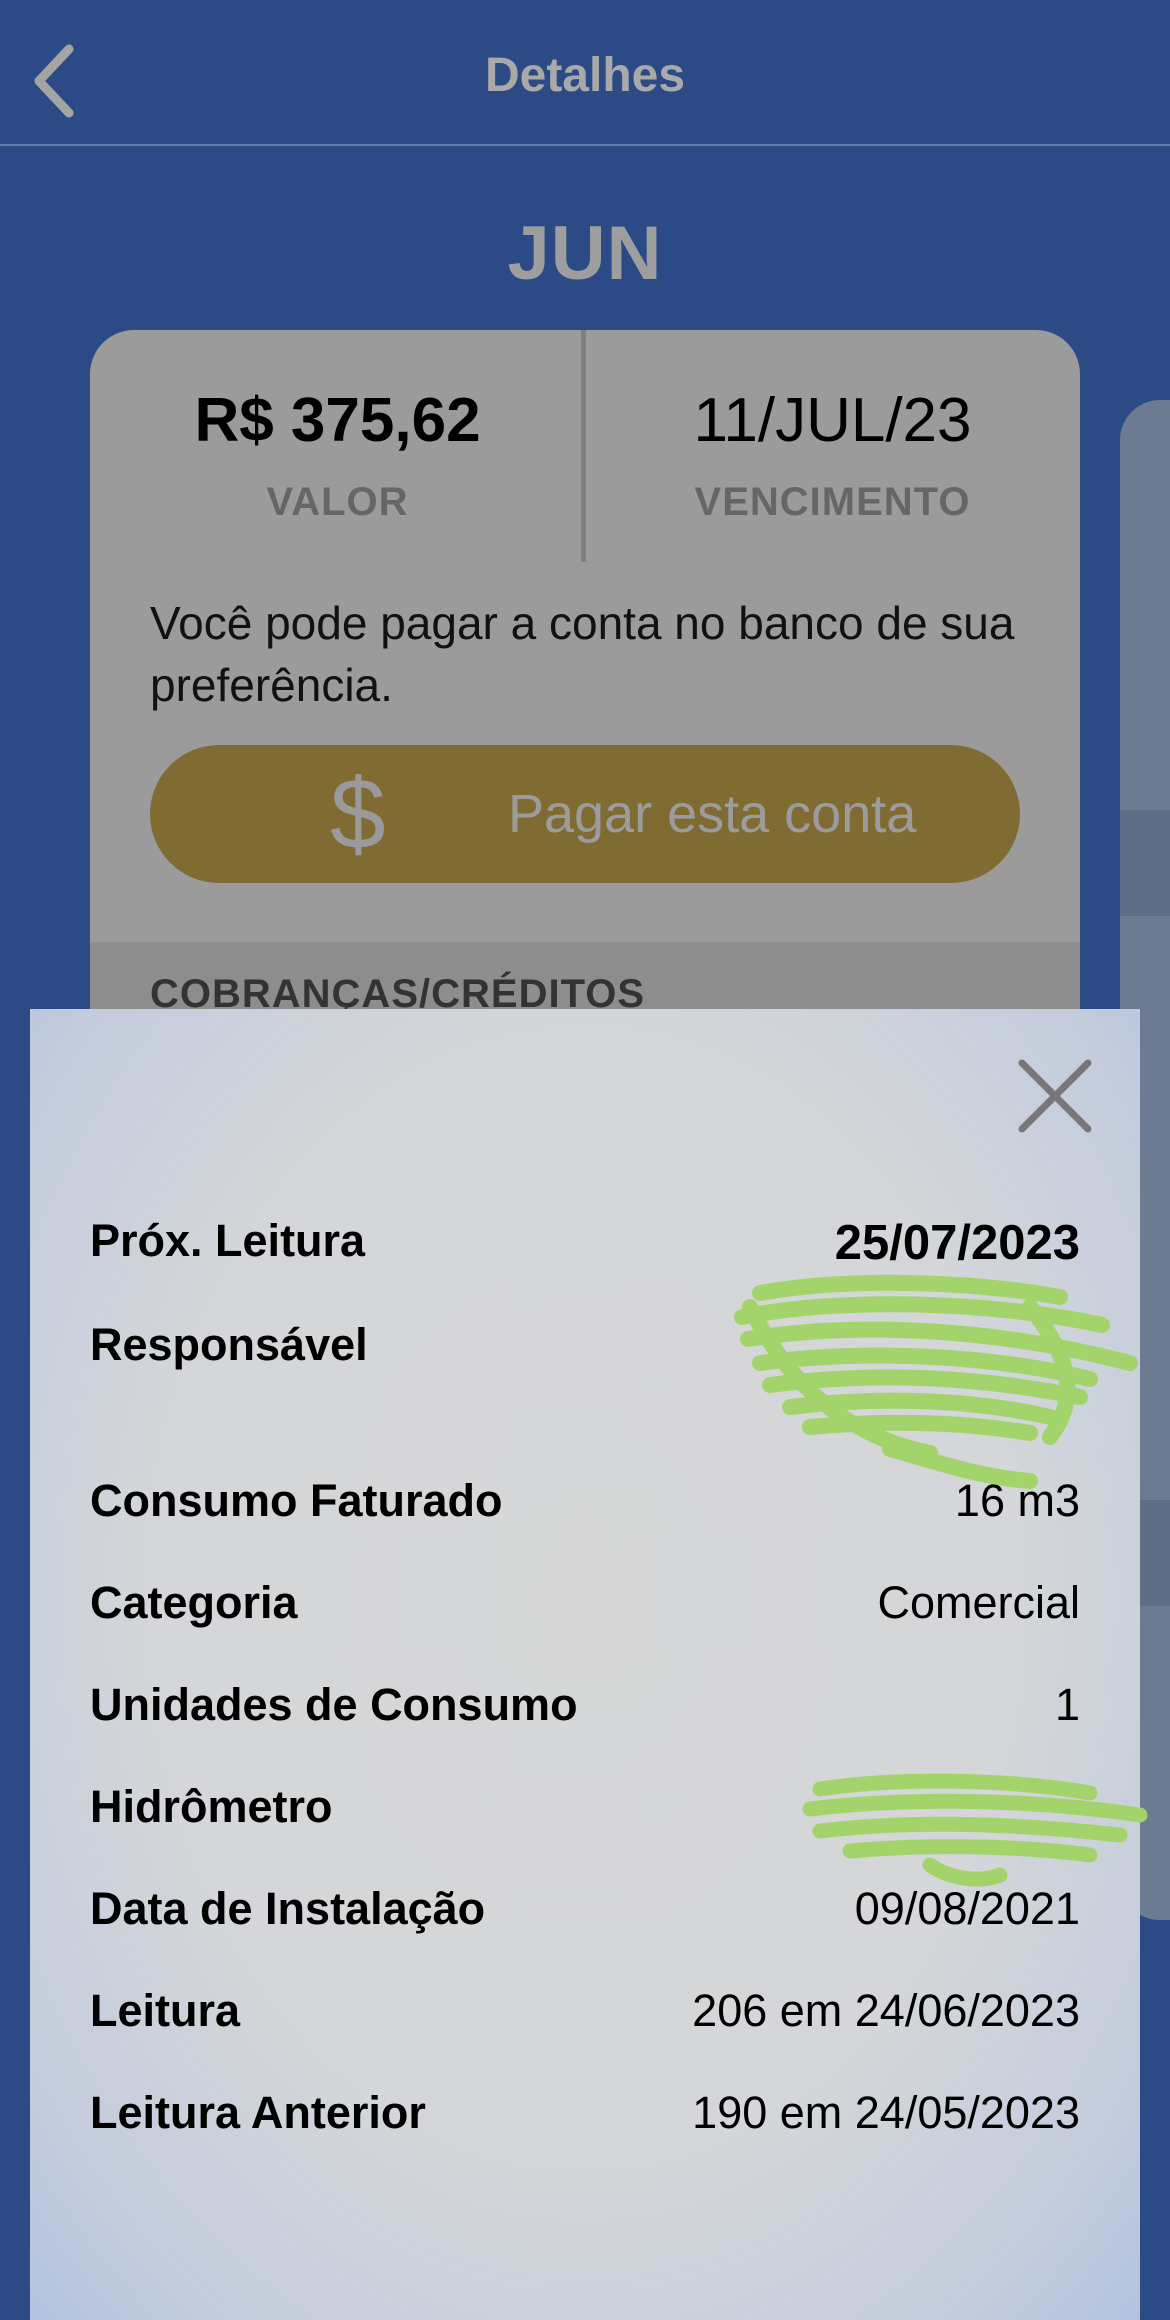  I want to click on redaction-scribble, so click(936, 1381).